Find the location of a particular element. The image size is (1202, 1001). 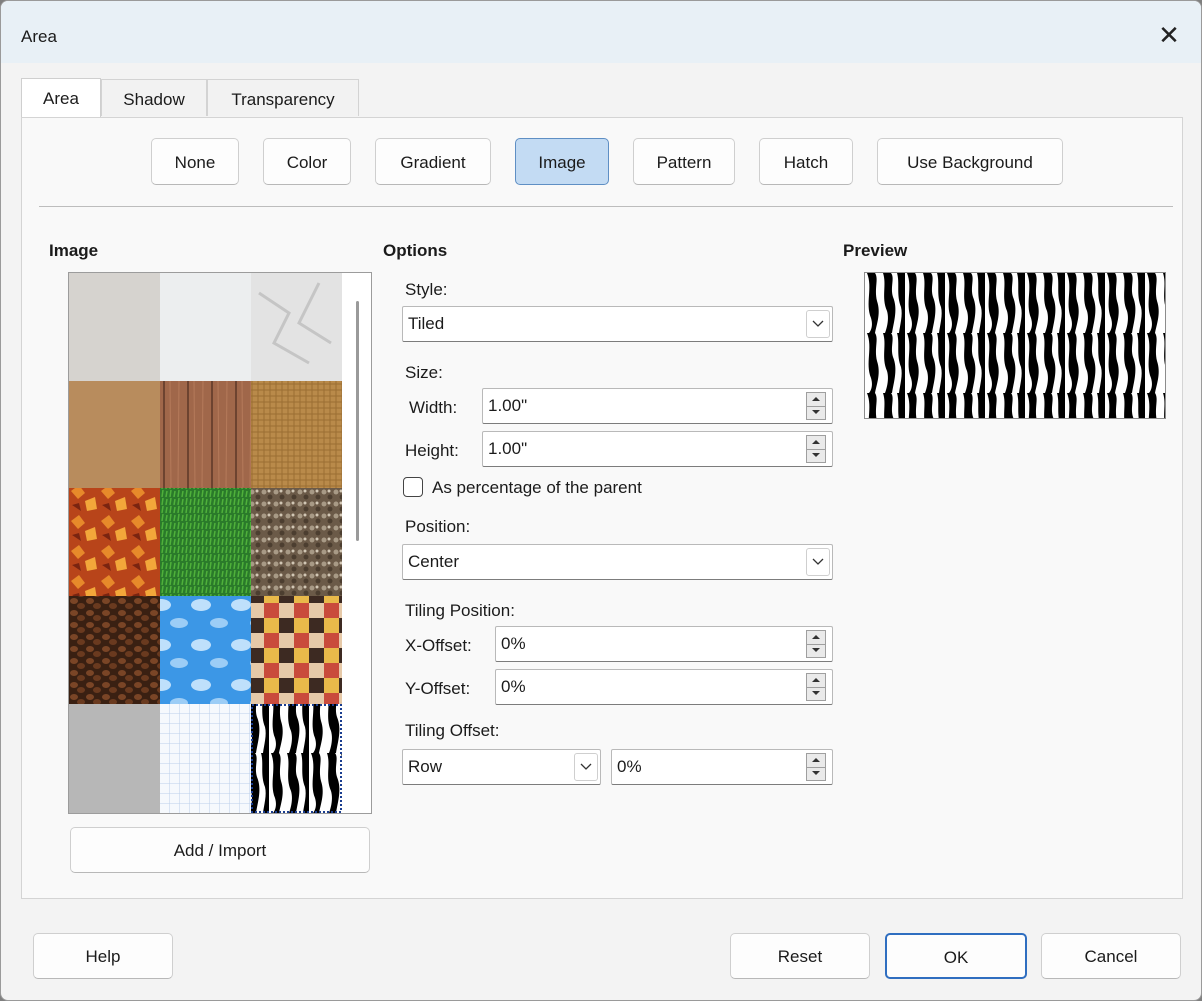

x-offset-spinner is located at coordinates (816, 644).